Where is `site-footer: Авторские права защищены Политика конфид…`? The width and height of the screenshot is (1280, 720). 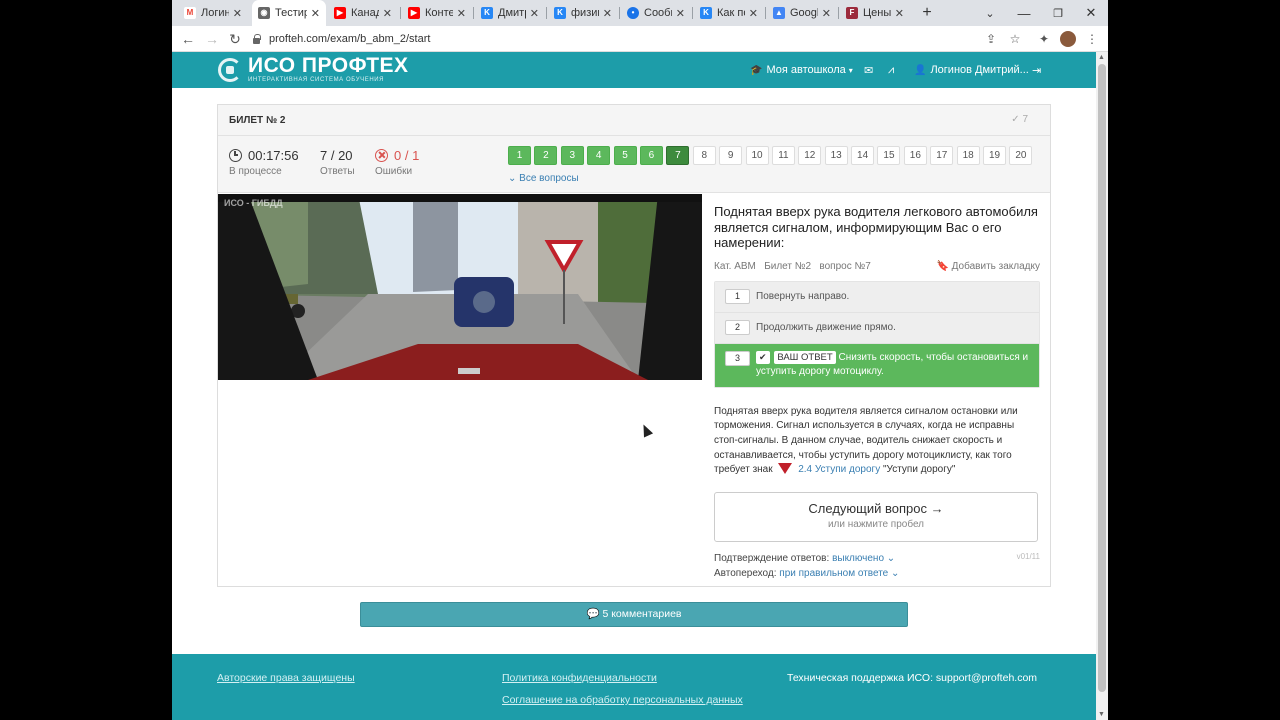 site-footer: Авторские права защищены Политика конфид… is located at coordinates (634, 687).